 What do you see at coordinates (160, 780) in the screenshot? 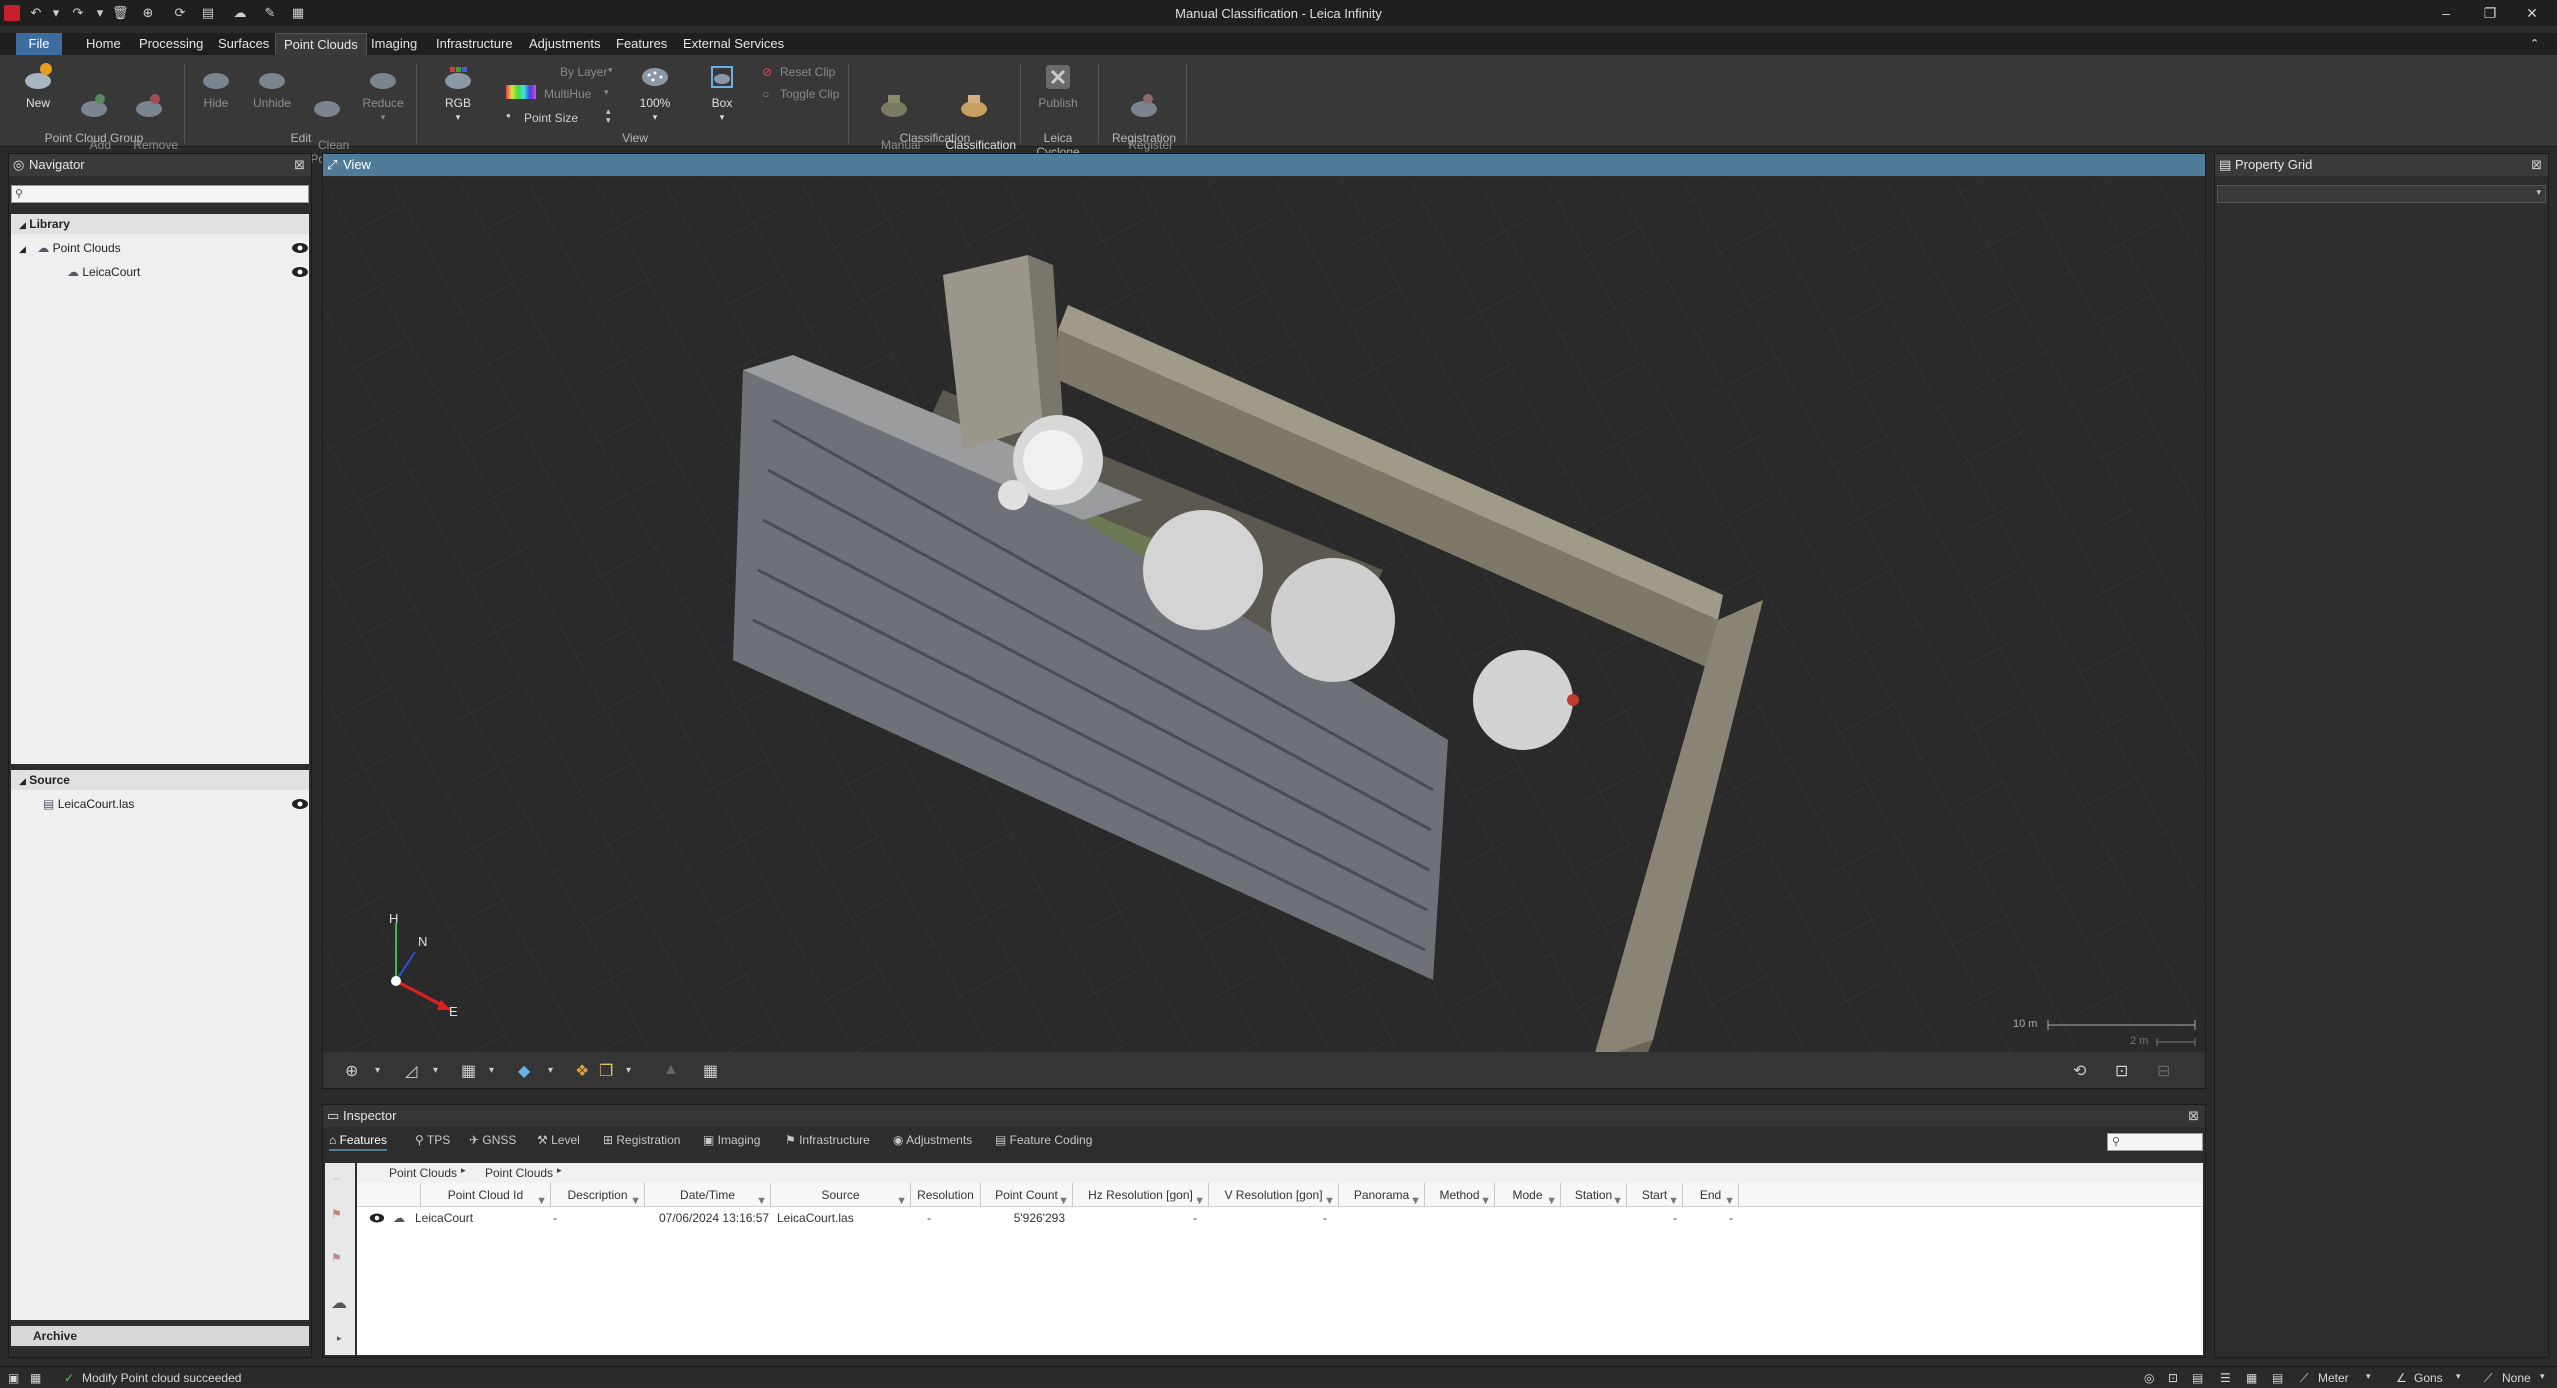
I see `source-section-header: ◢ Source` at bounding box center [160, 780].